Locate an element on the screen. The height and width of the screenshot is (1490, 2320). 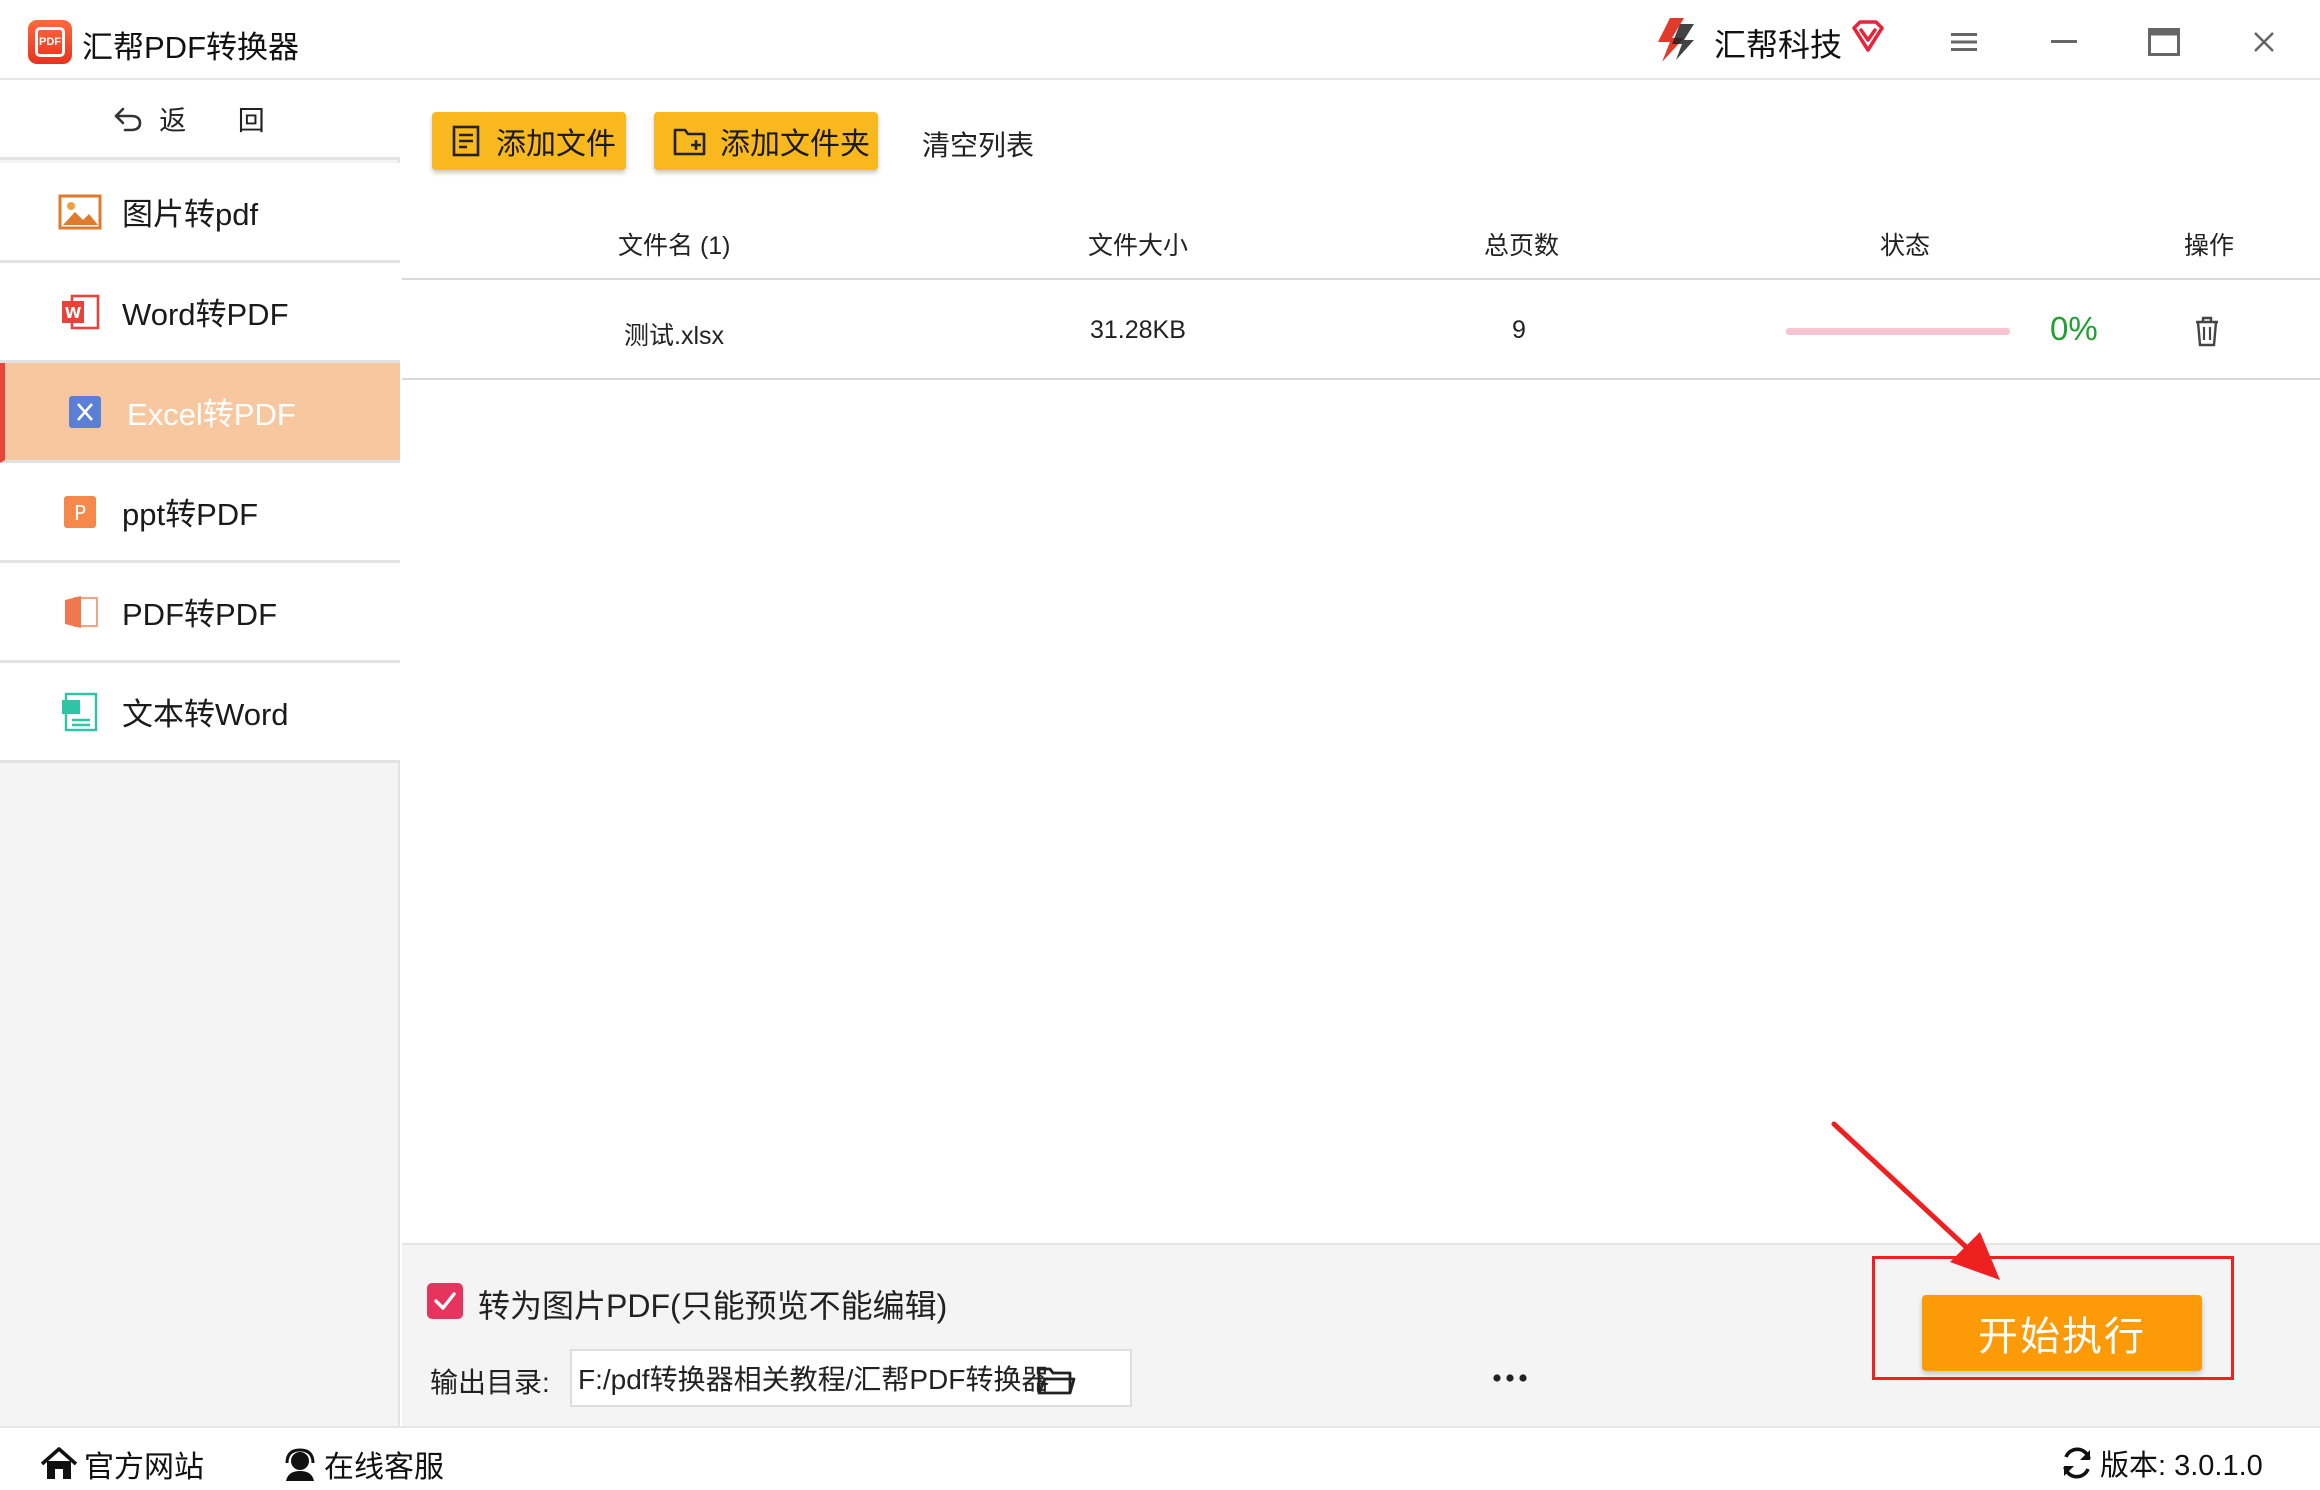
vip-diamond-icon is located at coordinates (1868, 36).